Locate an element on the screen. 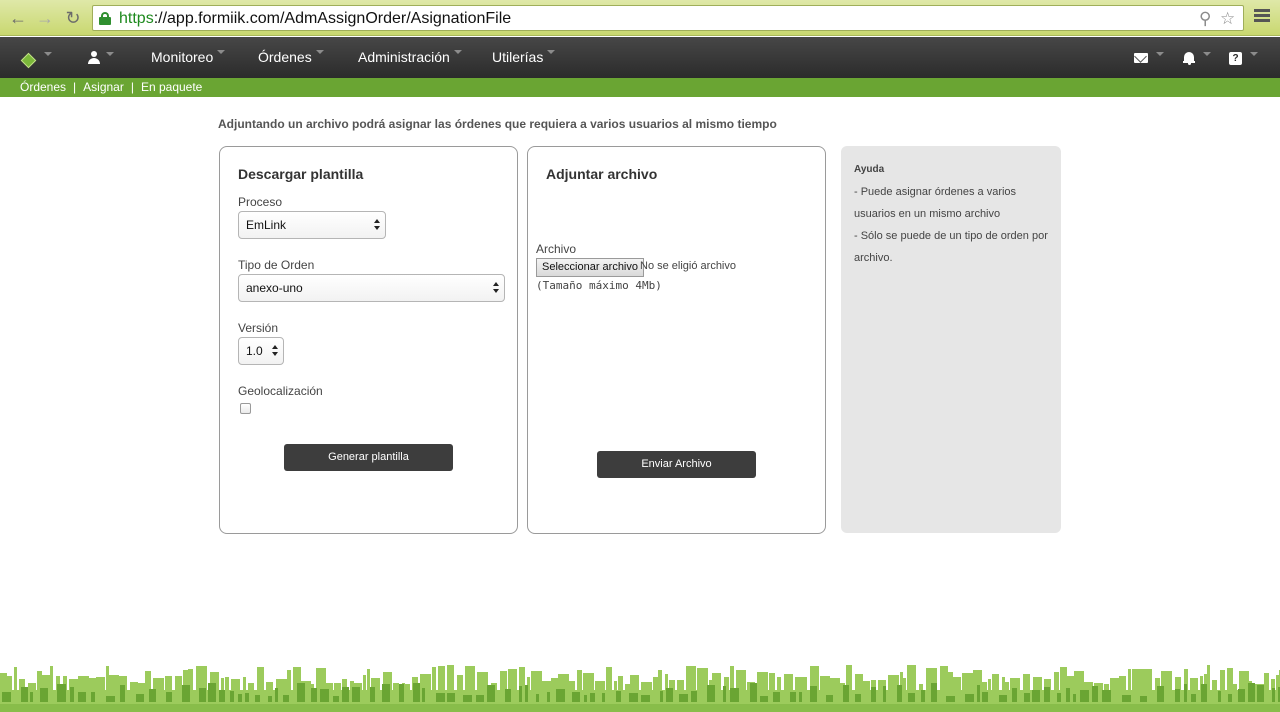  file-label: Archivo is located at coordinates (556, 249).